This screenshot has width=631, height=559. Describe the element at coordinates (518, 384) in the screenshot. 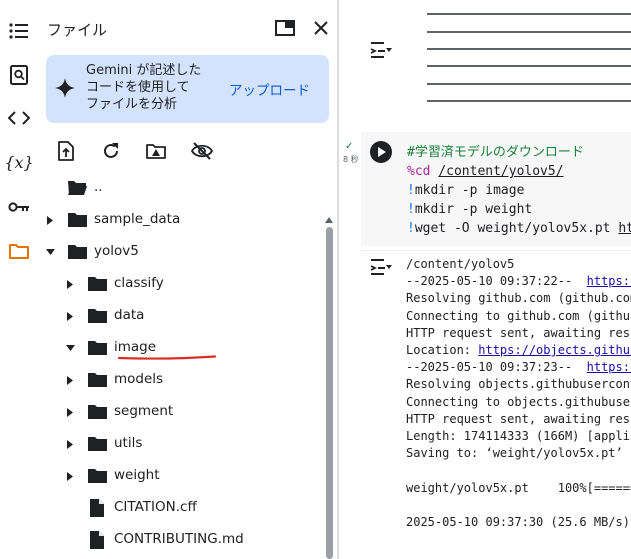

I see `output-line: Resolving objects.githubusercont` at that location.